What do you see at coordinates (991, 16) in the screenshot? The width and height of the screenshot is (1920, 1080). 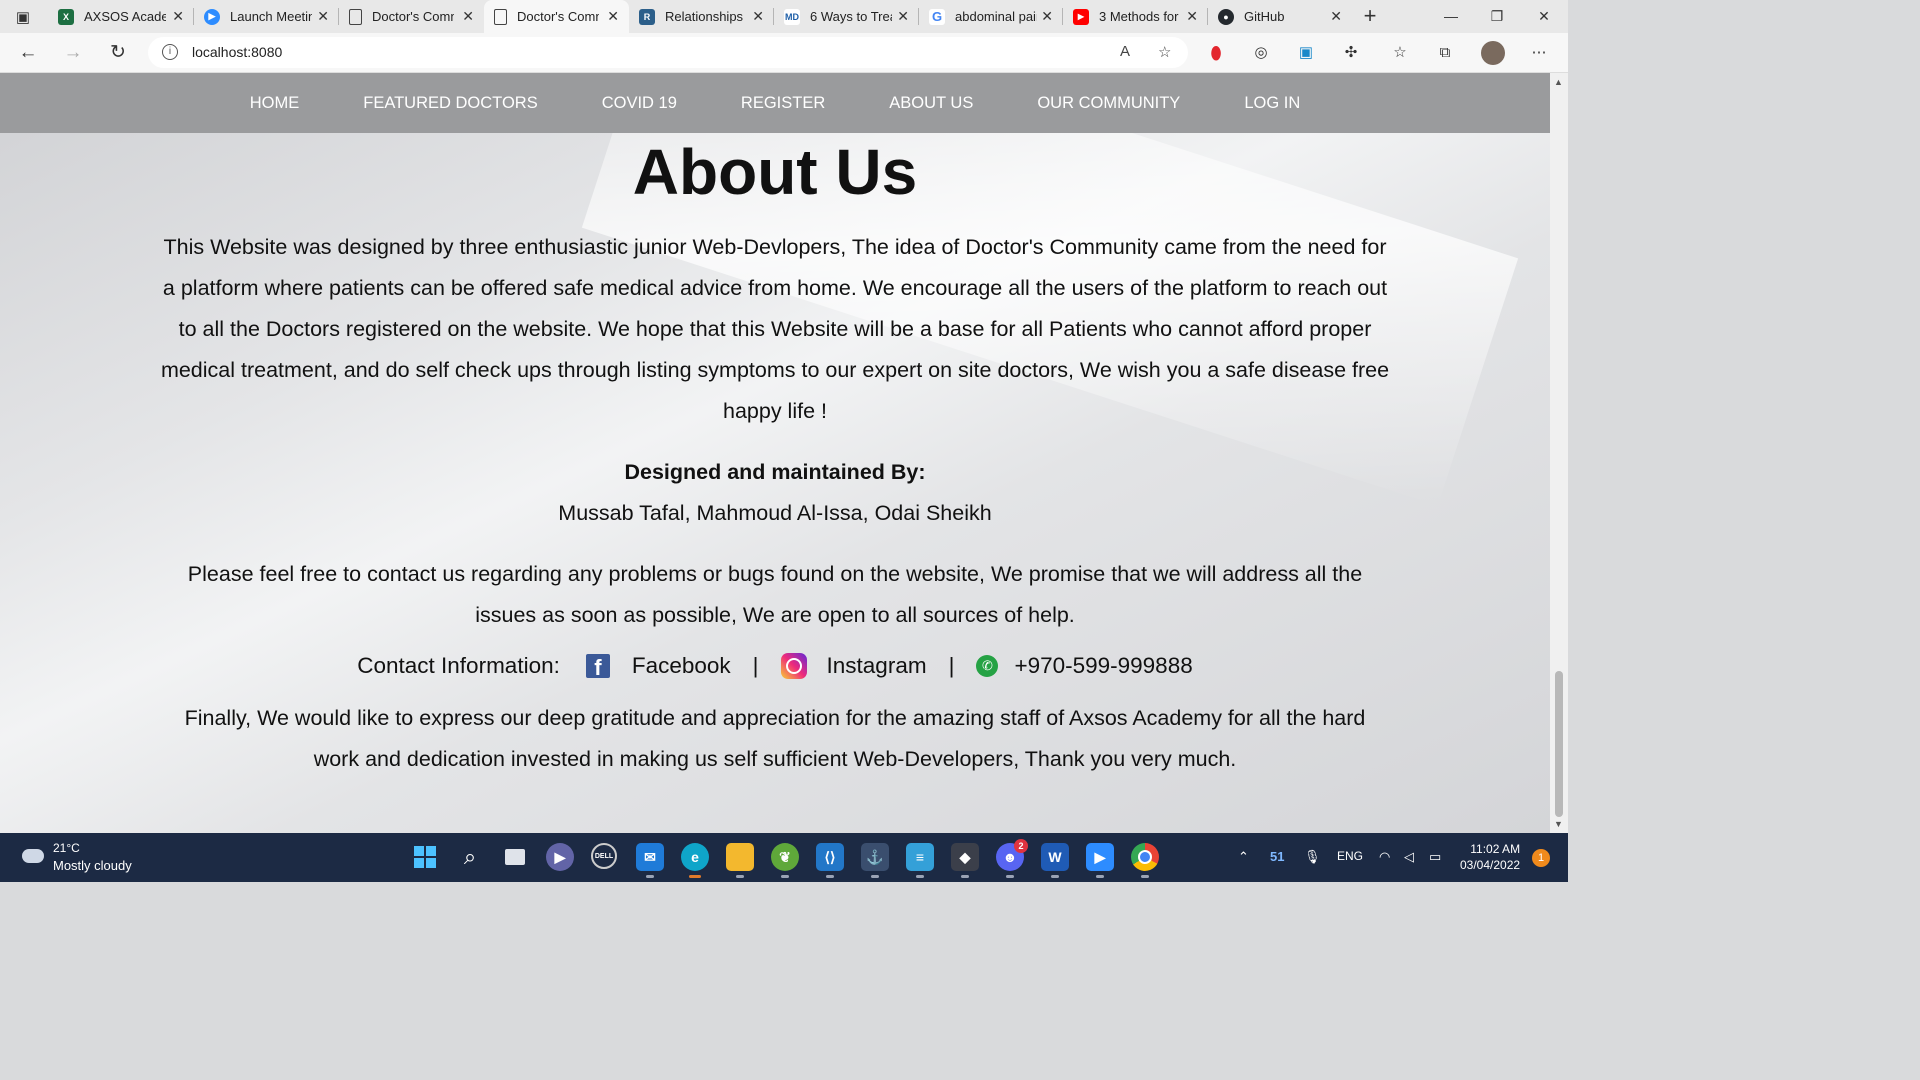 I see `browser-tab: G abdominal pain ✕` at bounding box center [991, 16].